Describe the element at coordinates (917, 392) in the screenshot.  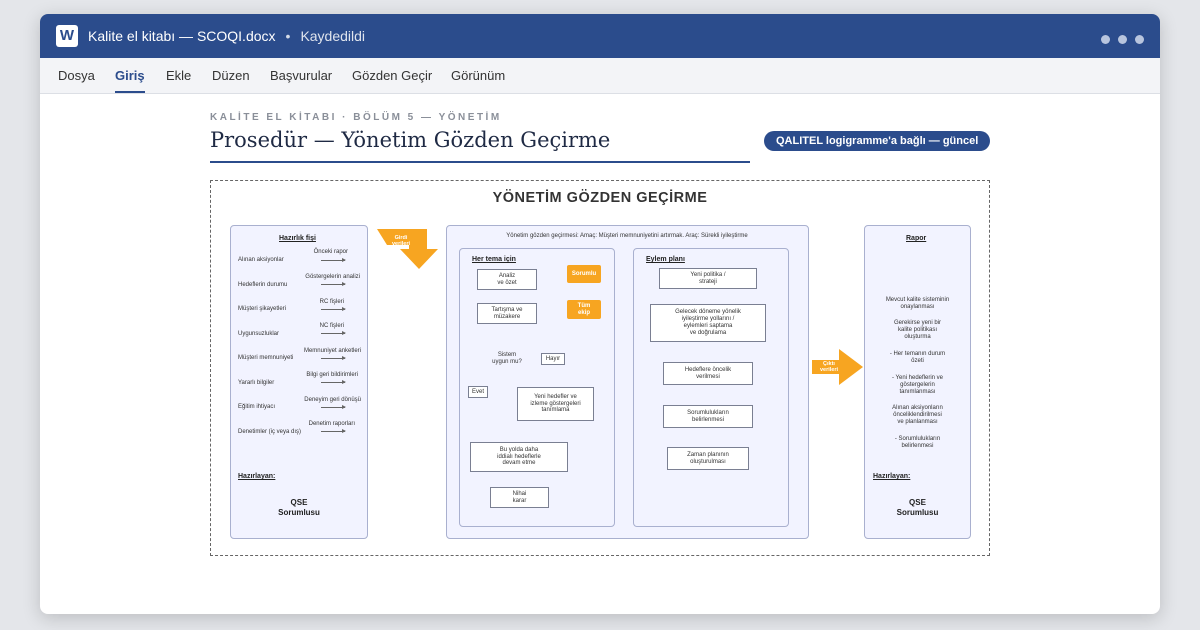
I see `report-line: tanımlanması` at that location.